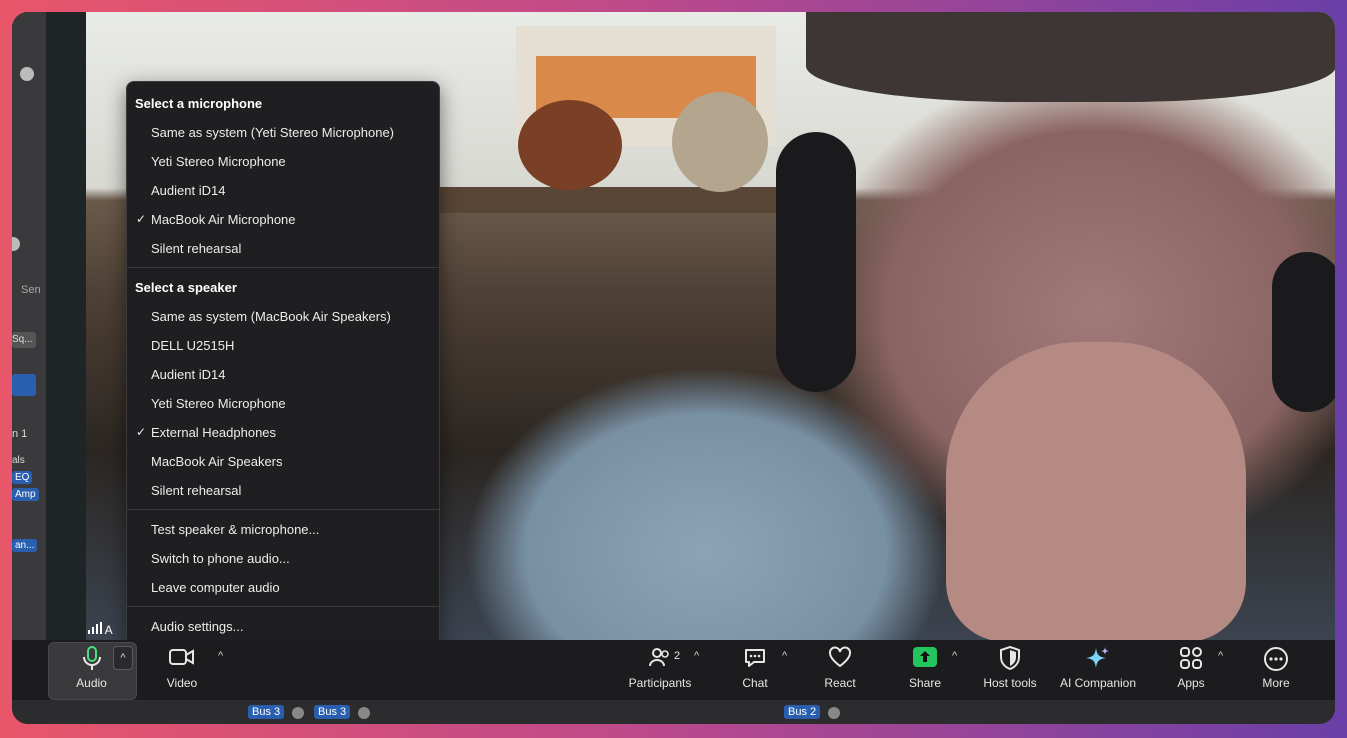 The height and width of the screenshot is (738, 1347). What do you see at coordinates (193, 345) in the screenshot?
I see `menu-item-label: DELL U2515H` at bounding box center [193, 345].